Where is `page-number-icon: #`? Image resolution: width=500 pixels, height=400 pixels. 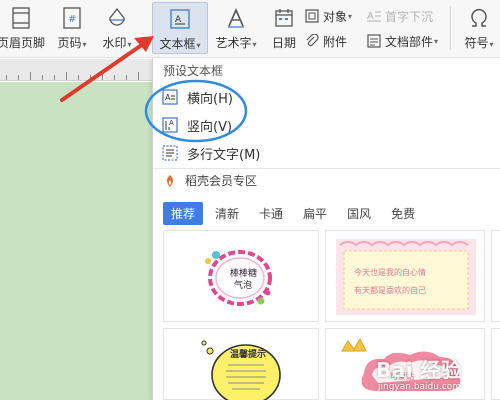
page-number-icon: # is located at coordinates (72, 18).